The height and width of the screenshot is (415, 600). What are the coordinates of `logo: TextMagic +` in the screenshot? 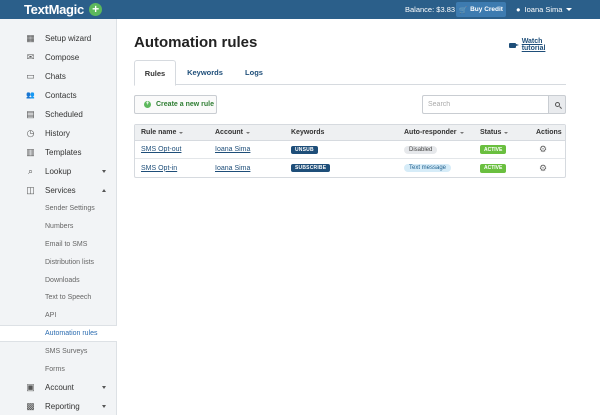 It's located at (63, 9).